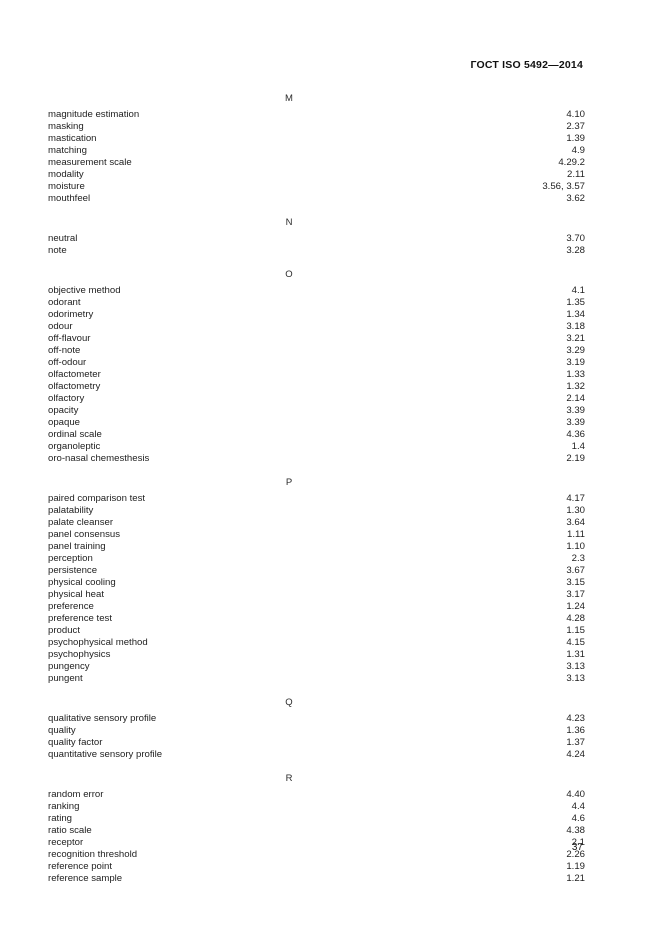 The width and height of the screenshot is (661, 935). I want to click on index-entry: perception 2.3, so click(316, 559).